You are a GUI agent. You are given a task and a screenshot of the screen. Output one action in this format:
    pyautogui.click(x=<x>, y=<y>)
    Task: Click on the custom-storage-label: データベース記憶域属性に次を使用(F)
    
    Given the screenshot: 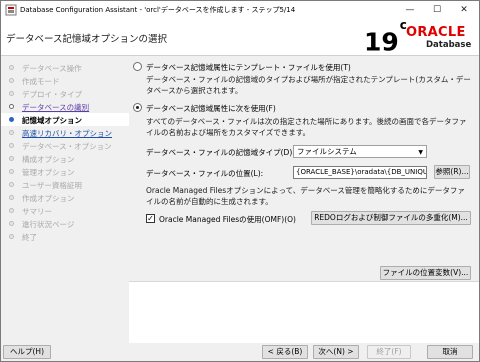 What is the action you would take?
    pyautogui.click(x=211, y=108)
    